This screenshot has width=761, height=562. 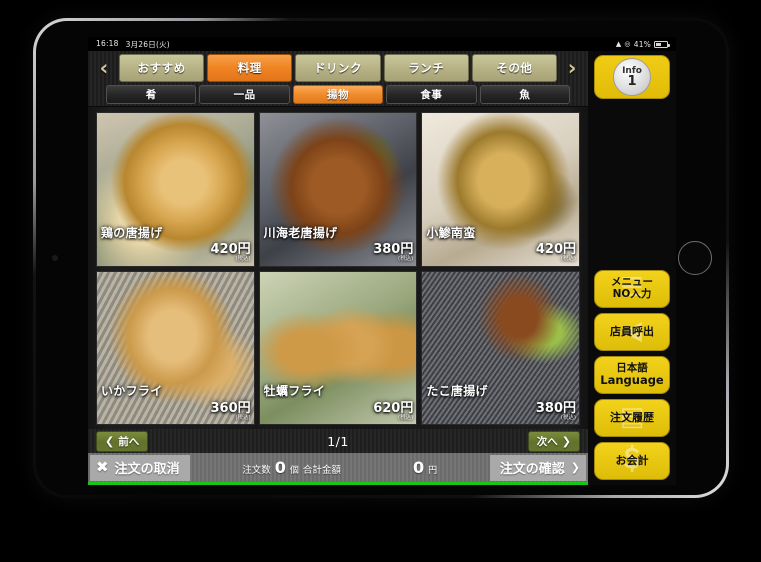 I want to click on order-summary-bar: ✖ 注文の取消 注文数 0 個 合計金額 0 円 注文の確認 ❯, so click(x=338, y=469).